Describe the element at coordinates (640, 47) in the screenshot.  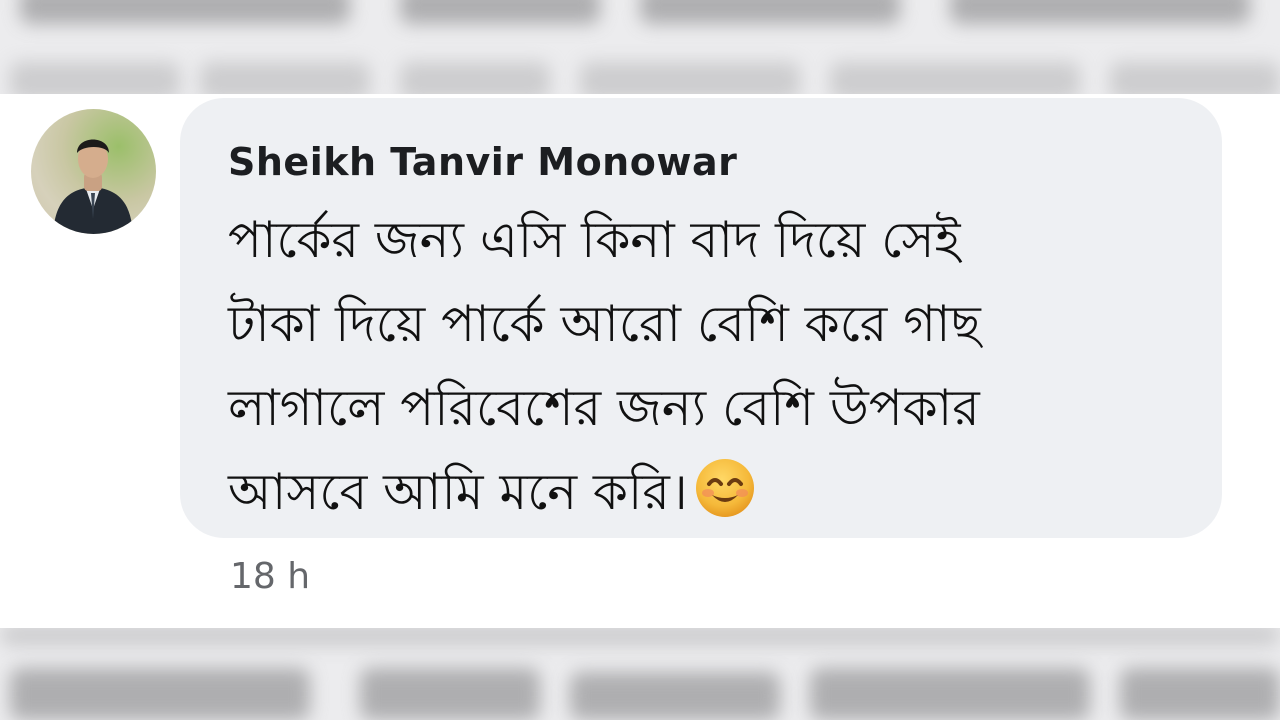
I see `blurred-previous-comment` at that location.